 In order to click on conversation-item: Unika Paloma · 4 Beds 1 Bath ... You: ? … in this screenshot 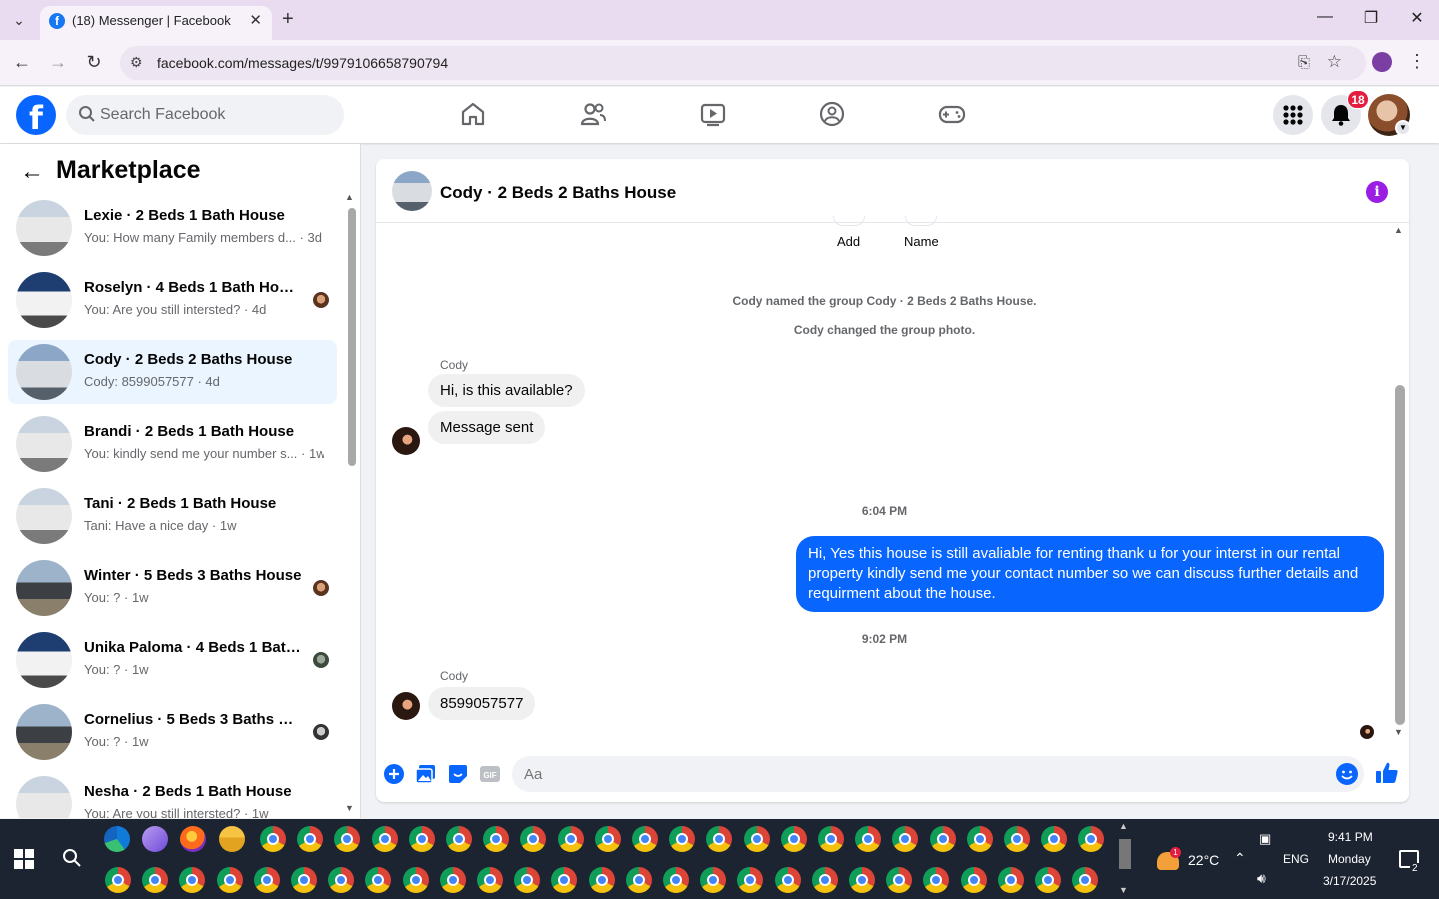, I will do `click(172, 660)`.